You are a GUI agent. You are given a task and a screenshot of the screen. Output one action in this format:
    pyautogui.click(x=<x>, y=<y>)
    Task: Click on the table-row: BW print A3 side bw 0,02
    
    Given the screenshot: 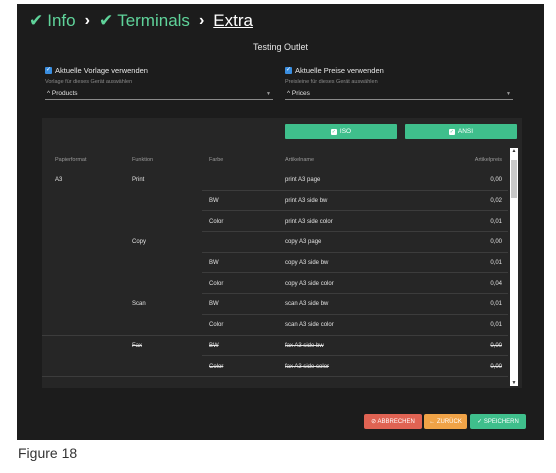 What is the action you would take?
    pyautogui.click(x=275, y=201)
    